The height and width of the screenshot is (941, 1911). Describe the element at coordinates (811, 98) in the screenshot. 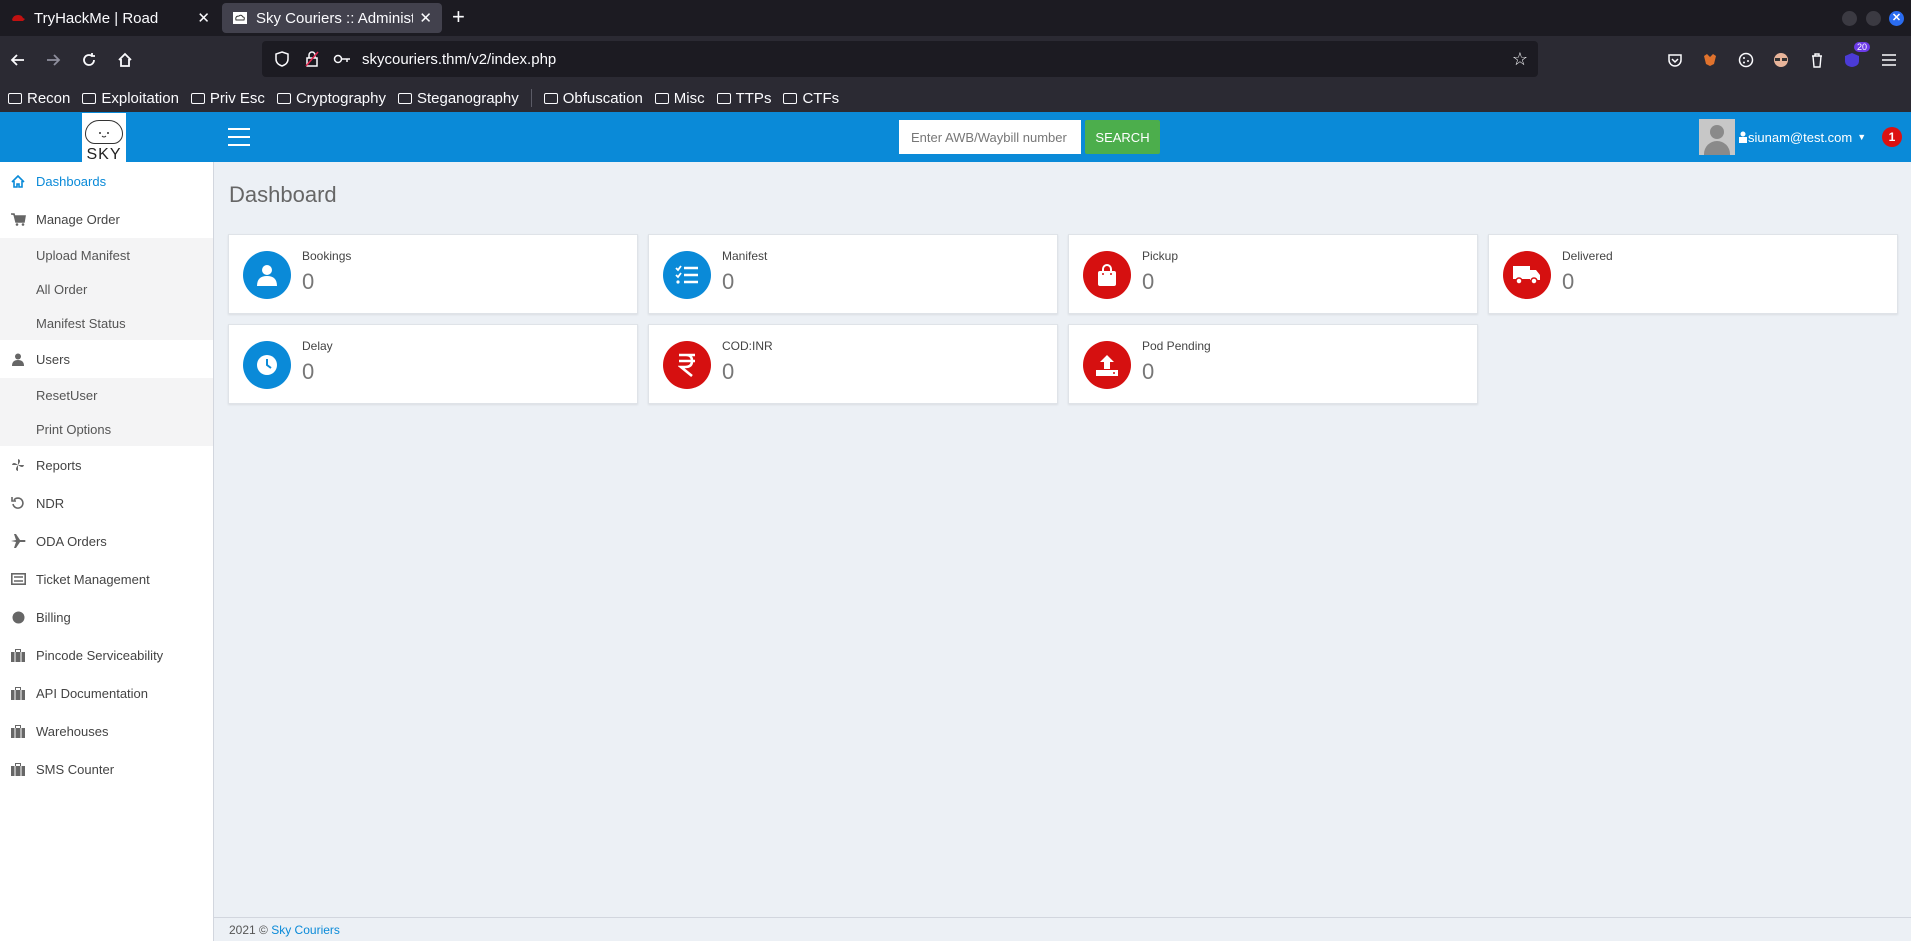

I see `bookmark-folder: CTFs` at that location.